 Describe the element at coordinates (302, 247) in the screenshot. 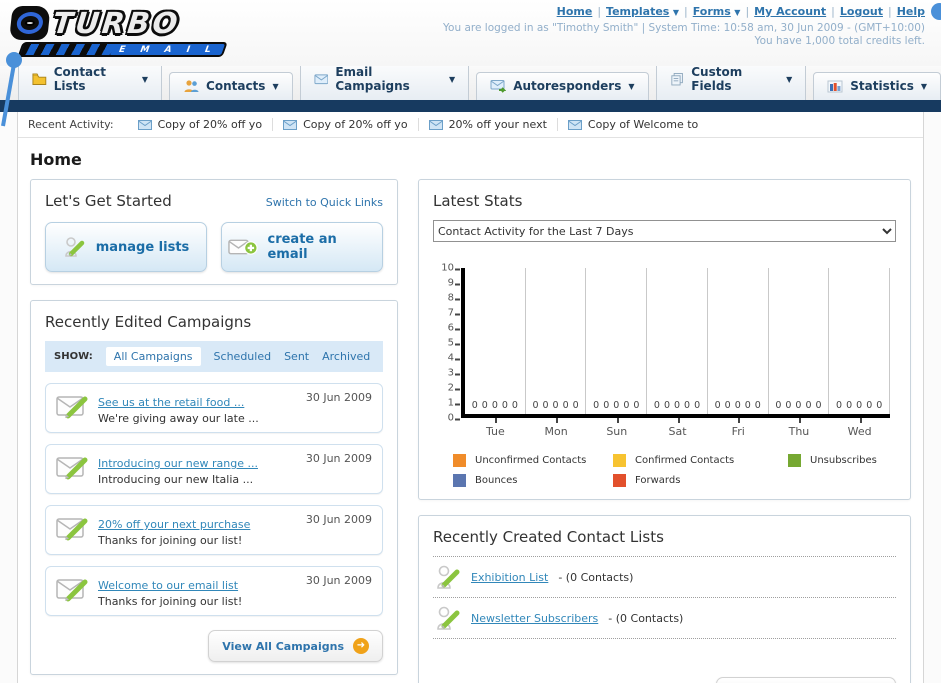

I see `create-email-button: create an email` at that location.